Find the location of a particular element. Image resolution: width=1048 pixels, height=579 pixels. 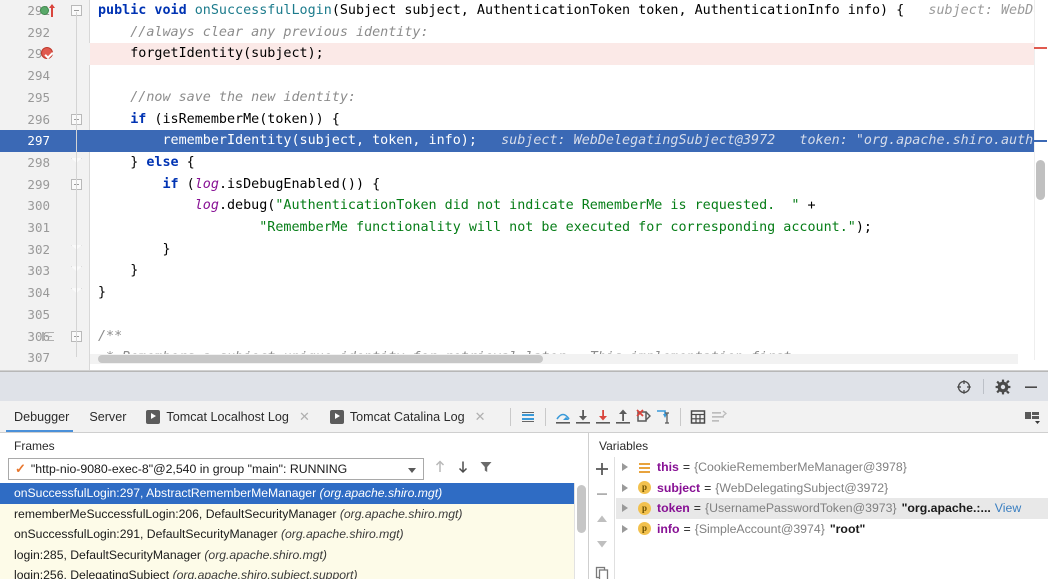

chevron-down-icon is located at coordinates (412, 470).